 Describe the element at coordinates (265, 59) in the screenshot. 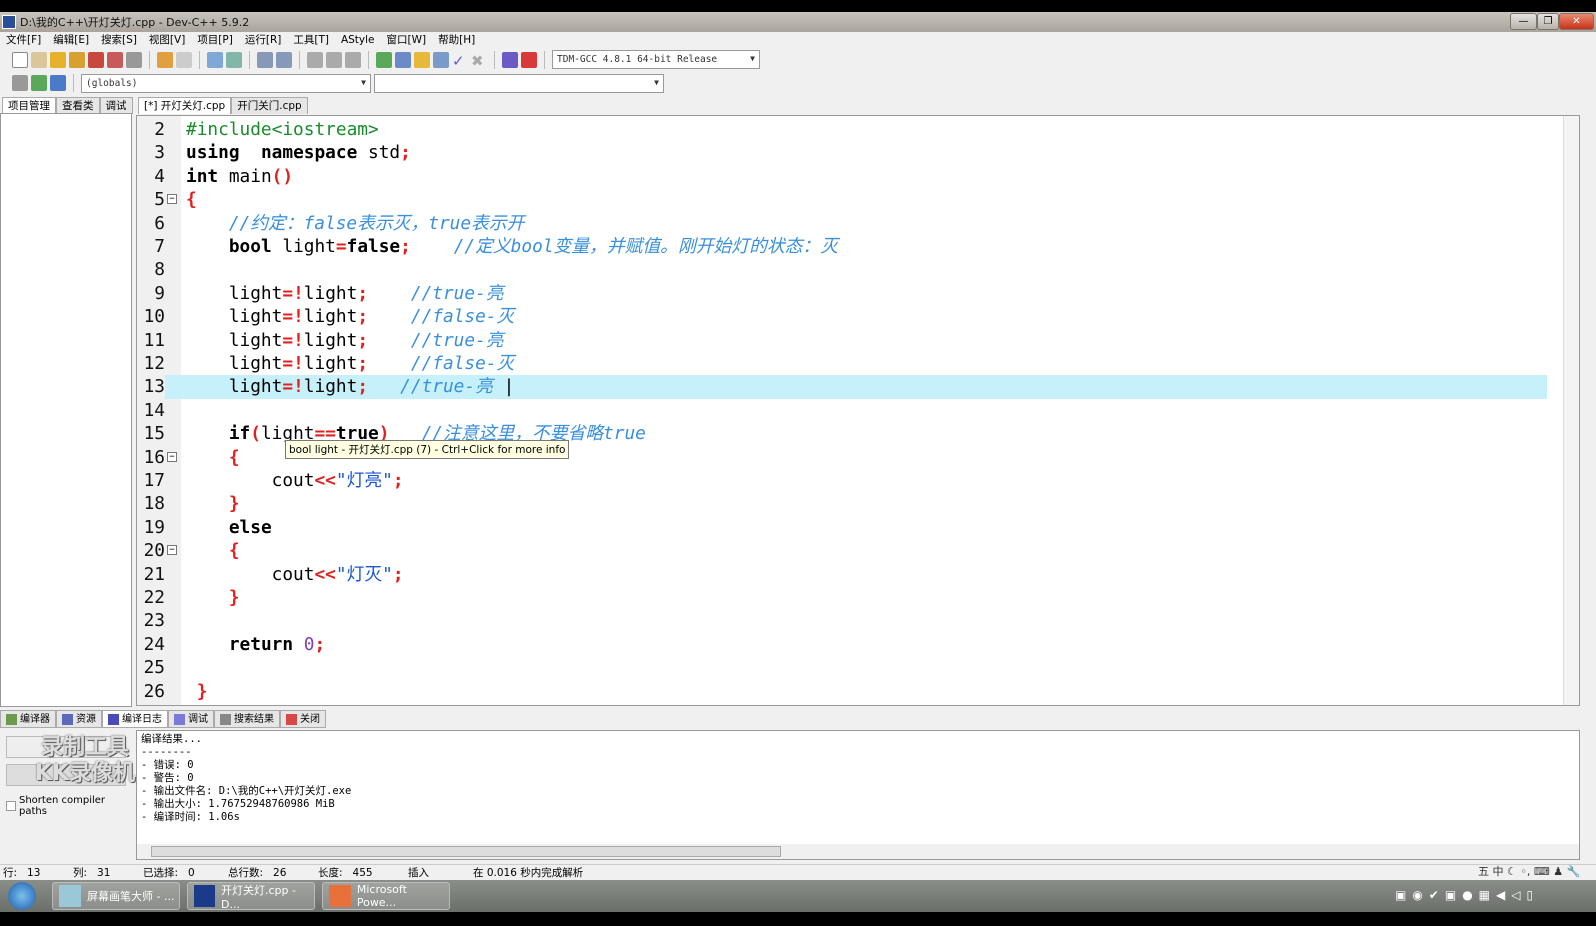

I see `indent-icon` at that location.